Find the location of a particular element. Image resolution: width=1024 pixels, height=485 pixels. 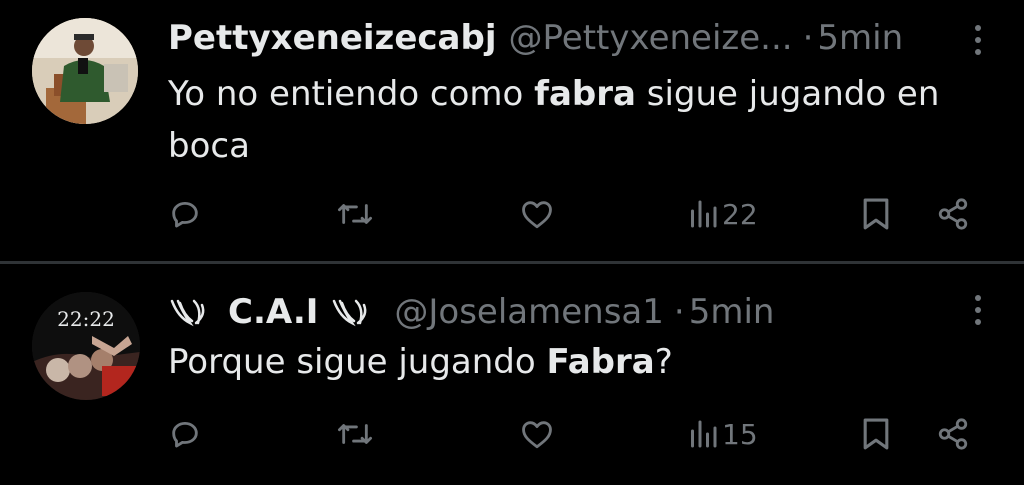

avatar is located at coordinates (85, 71).